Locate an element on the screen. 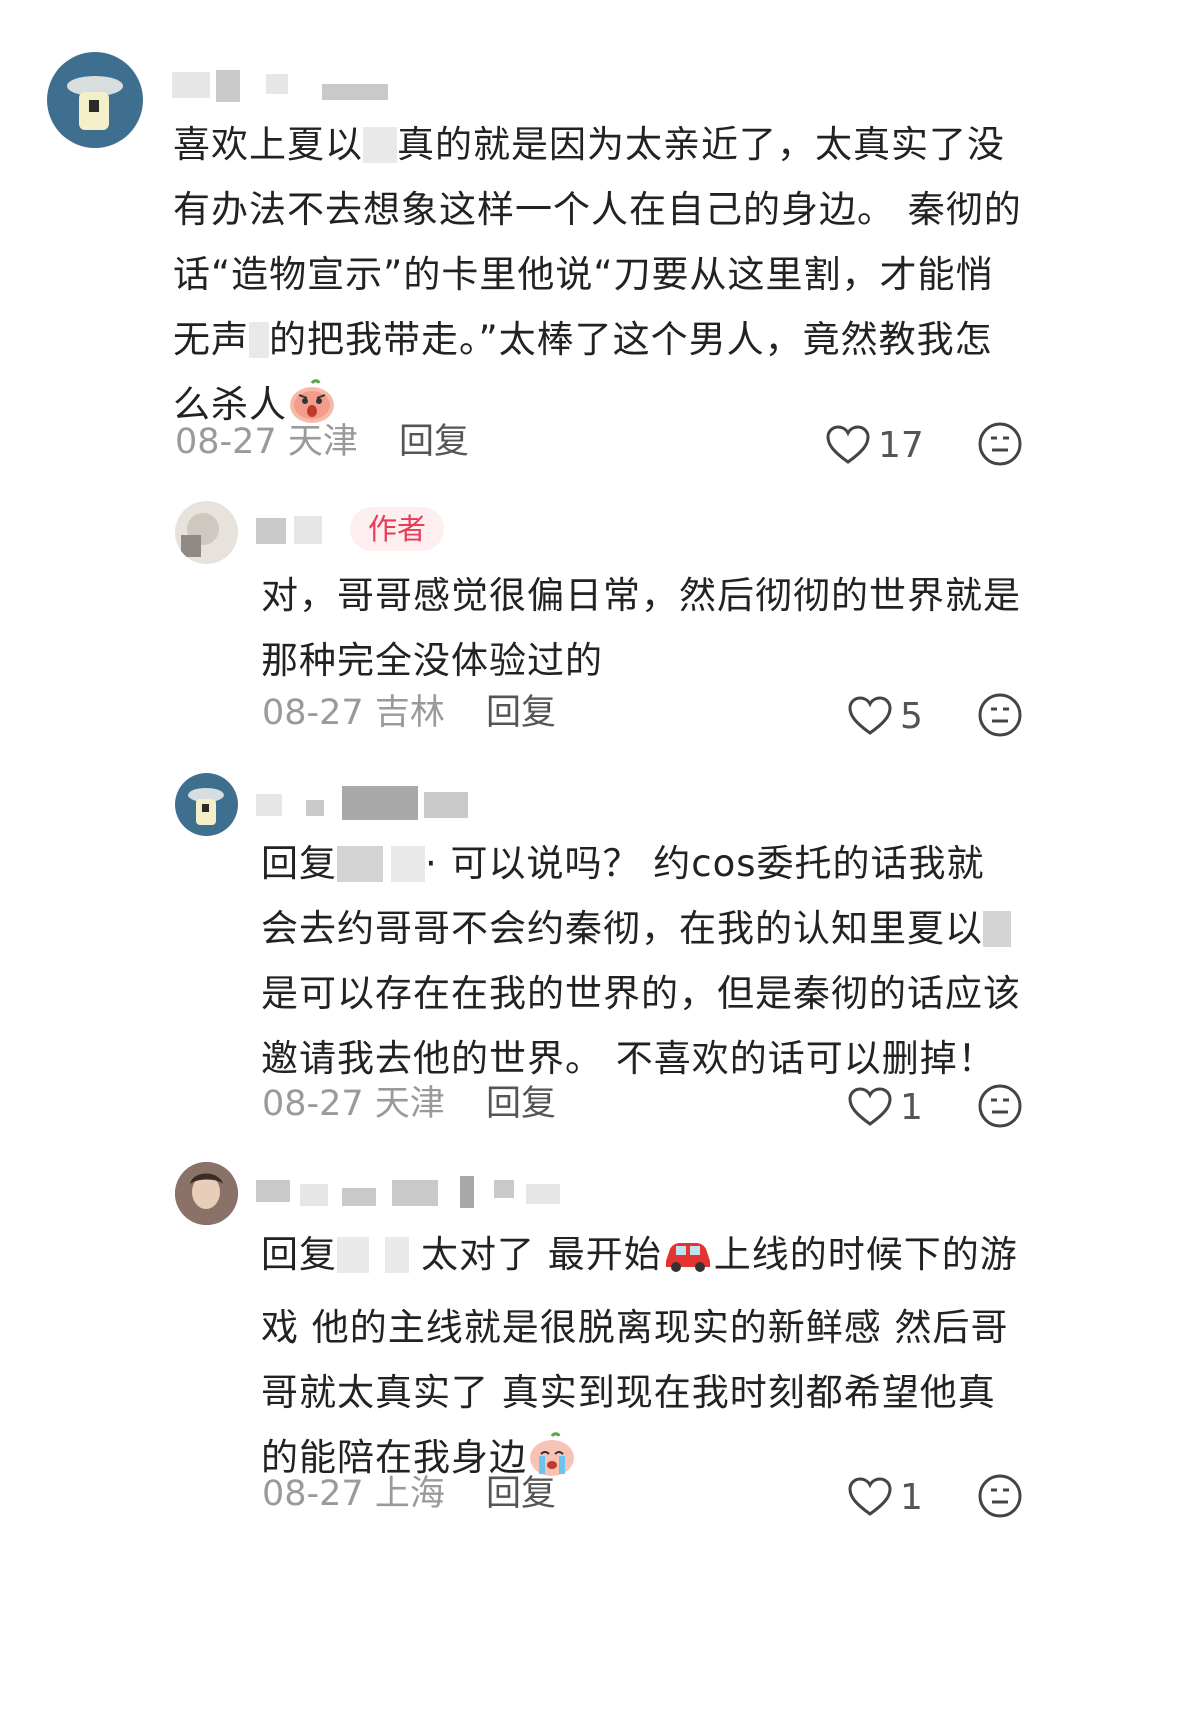 This screenshot has width=1179, height=1735. like-count: 17 is located at coordinates (901, 445).